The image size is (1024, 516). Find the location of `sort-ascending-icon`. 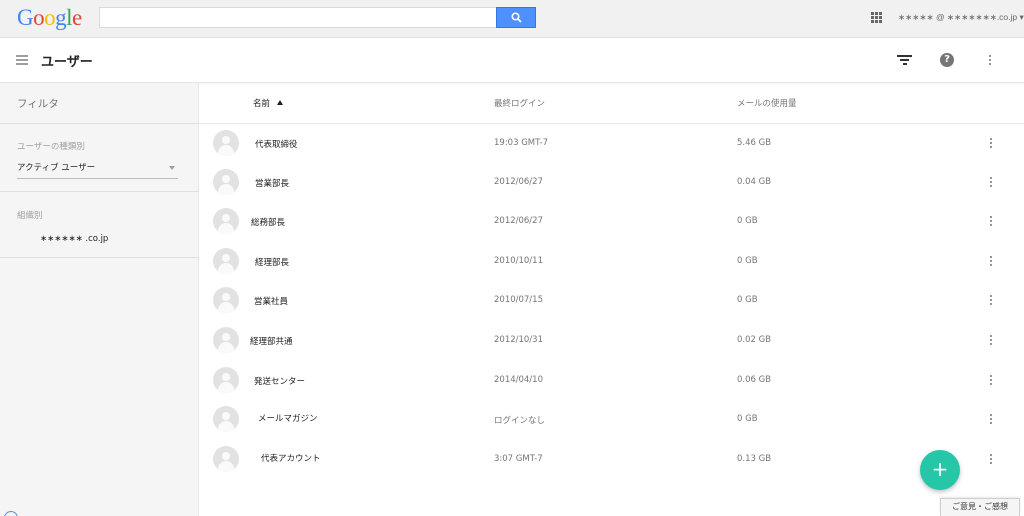

sort-ascending-icon is located at coordinates (280, 102).